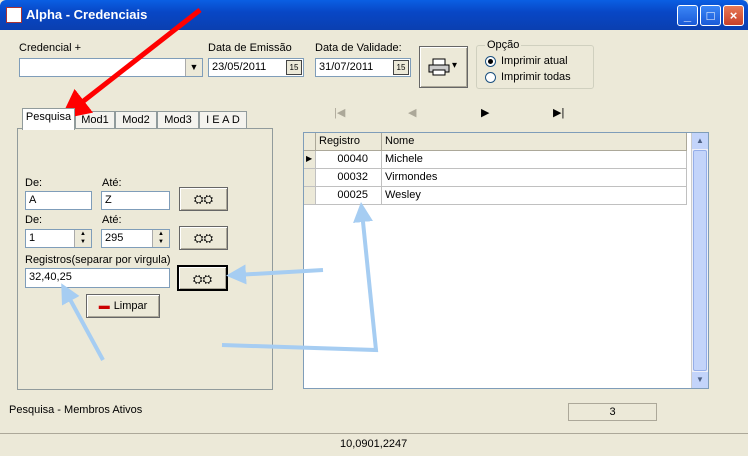 This screenshot has height=456, width=748. Describe the element at coordinates (250, 48) in the screenshot. I see `emissao-label: Data de Emissão` at that location.